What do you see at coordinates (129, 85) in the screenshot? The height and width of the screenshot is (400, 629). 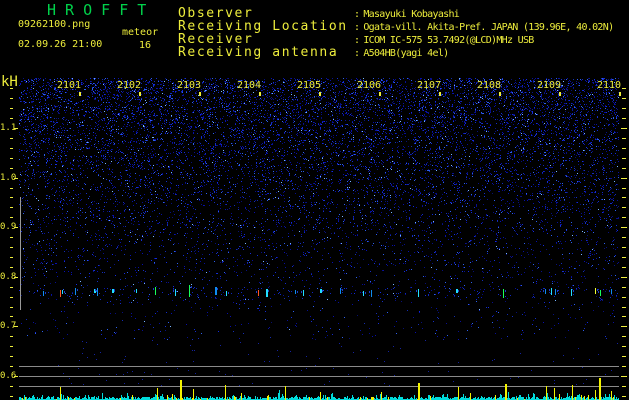 I see `x-axis-tick-label: 2102` at bounding box center [129, 85].